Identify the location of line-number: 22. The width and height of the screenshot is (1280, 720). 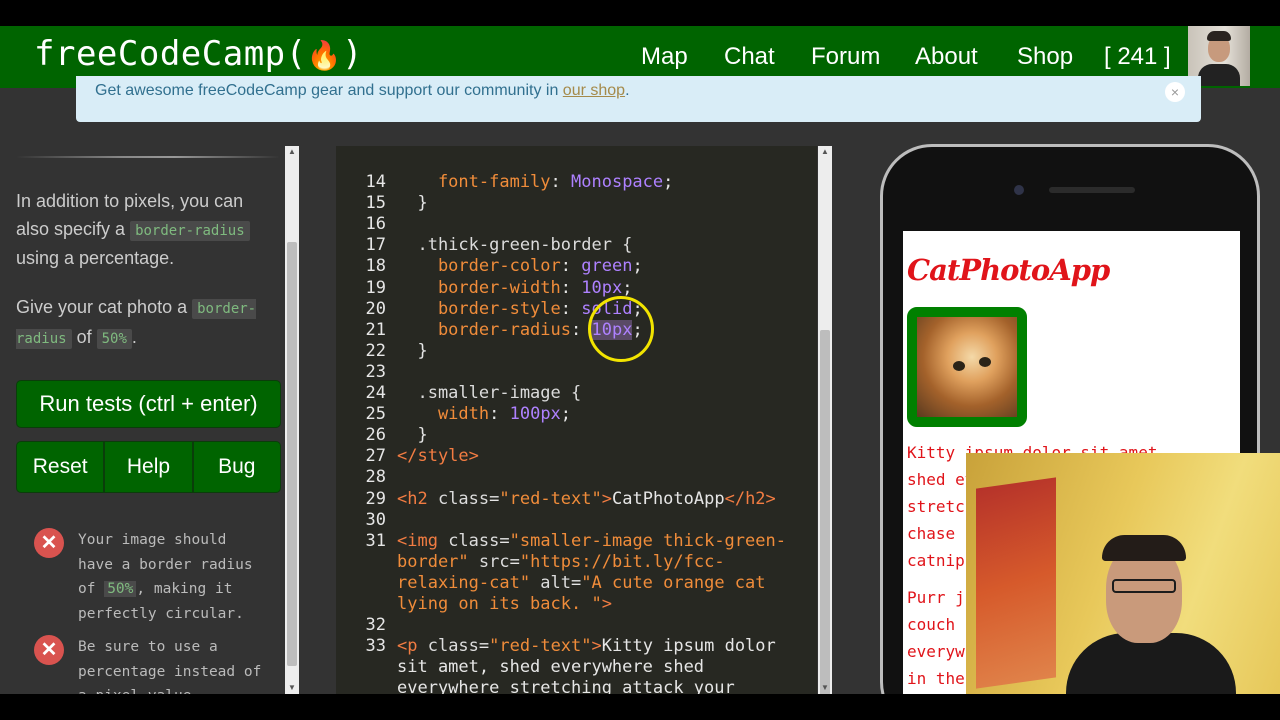
(375, 350).